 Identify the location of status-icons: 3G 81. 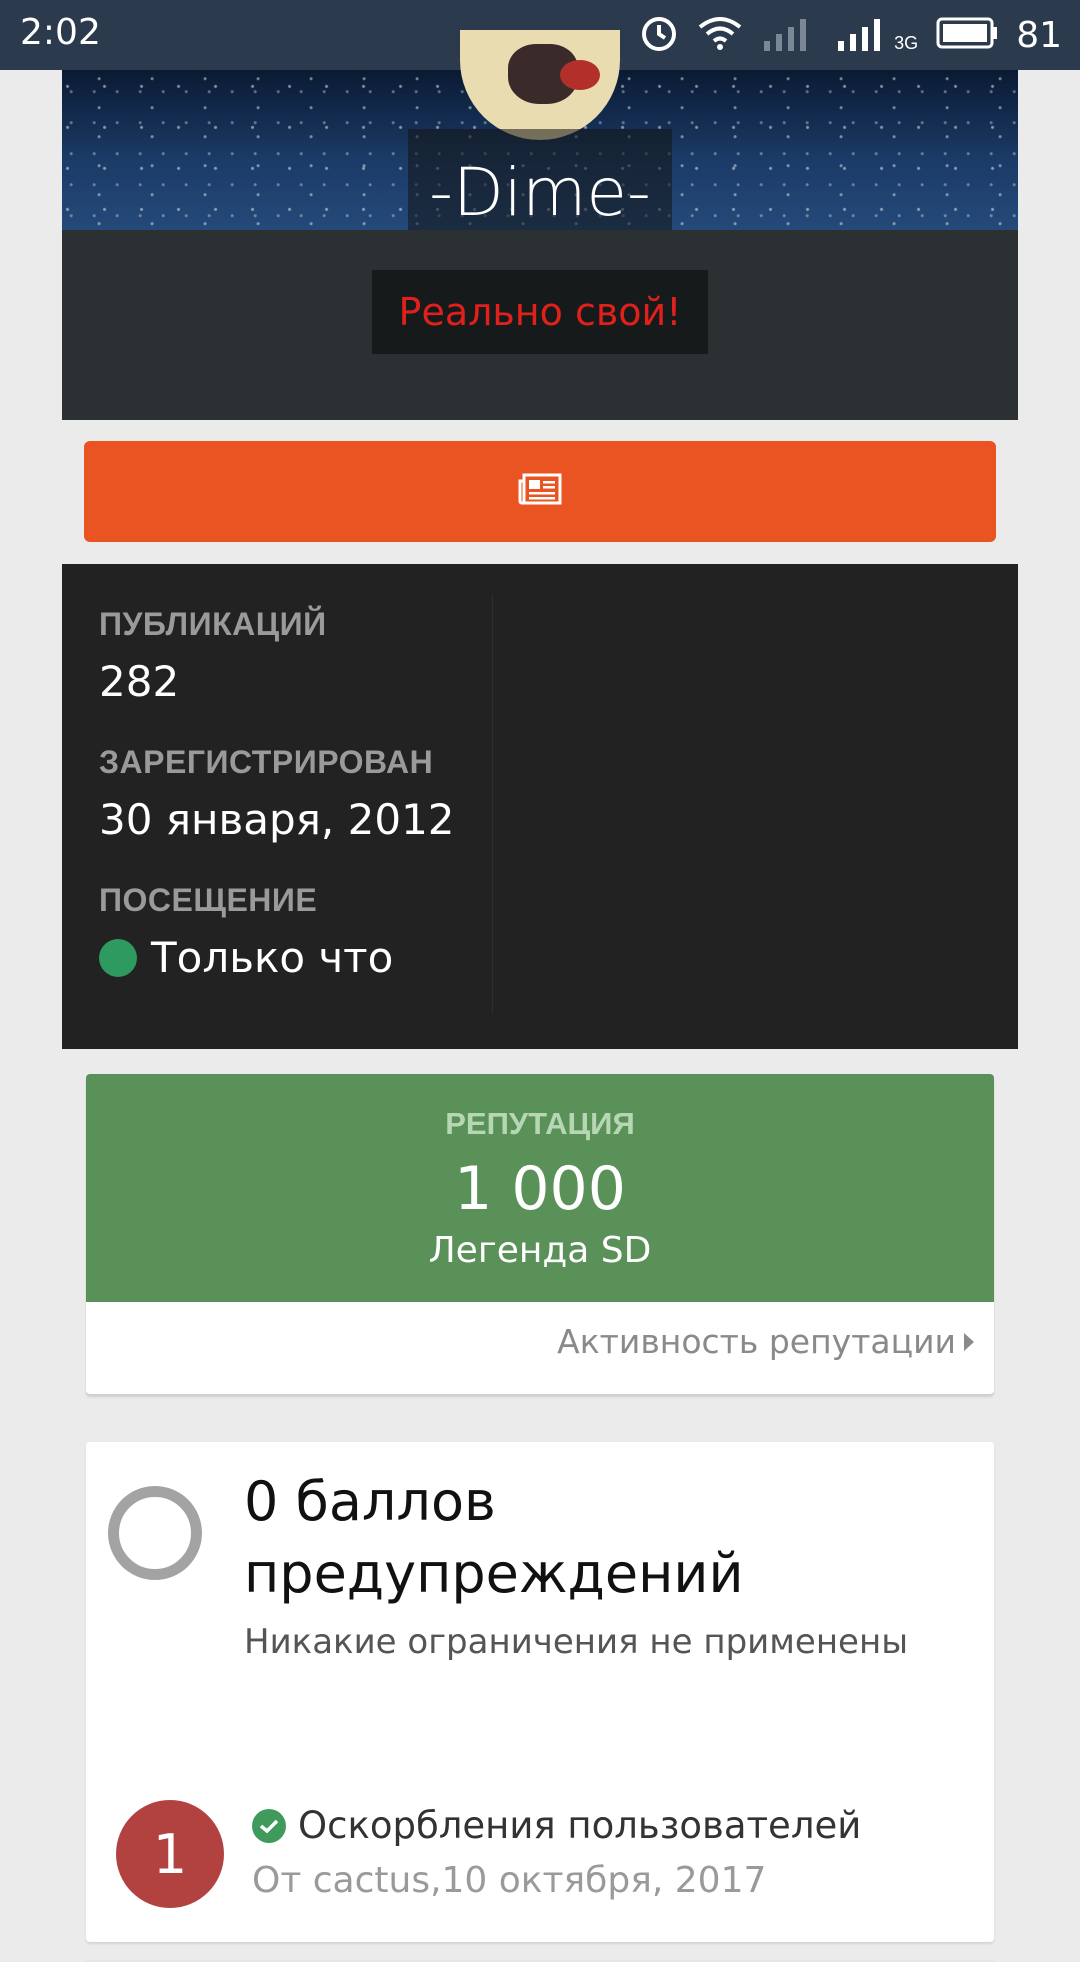
(850, 35).